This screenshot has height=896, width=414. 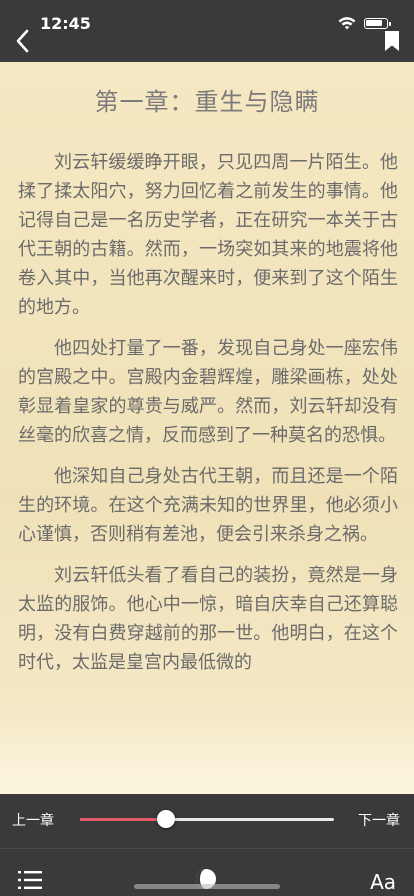 I want to click on list-icon, so click(x=30, y=880).